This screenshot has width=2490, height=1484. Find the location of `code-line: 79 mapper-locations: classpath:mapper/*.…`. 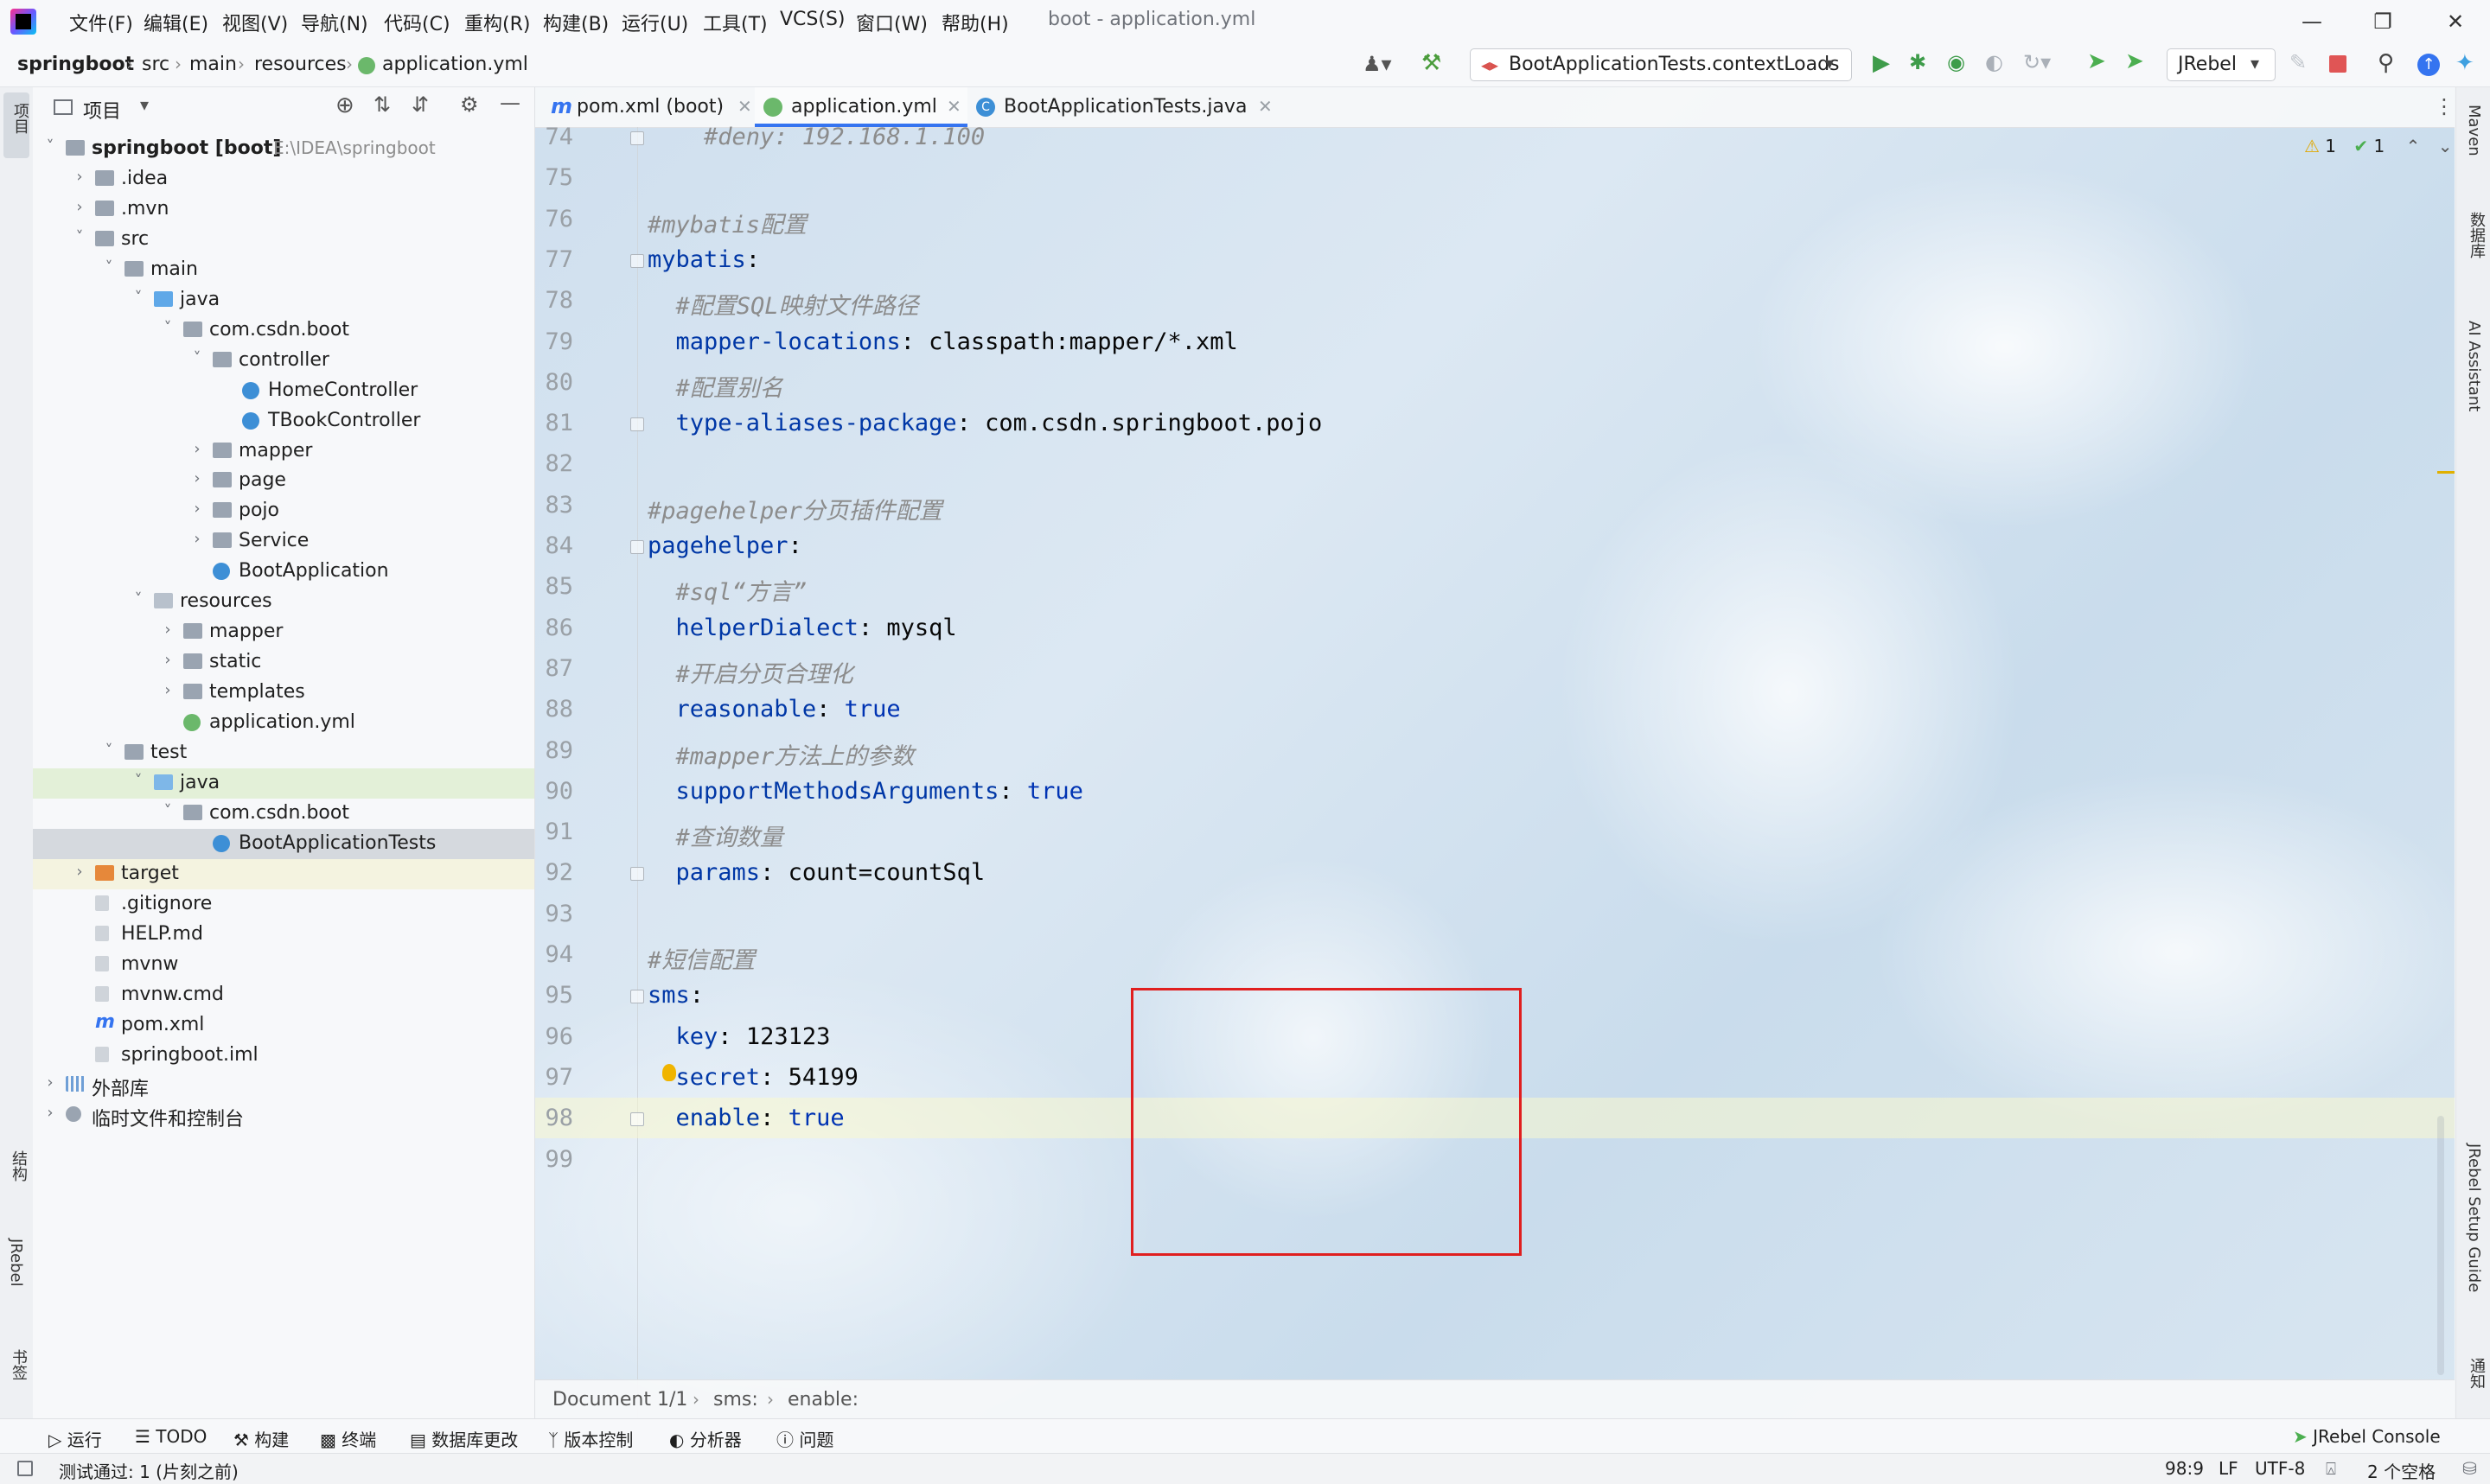

code-line: 79 mapper-locations: classpath:mapper/*.… is located at coordinates (1495, 342).